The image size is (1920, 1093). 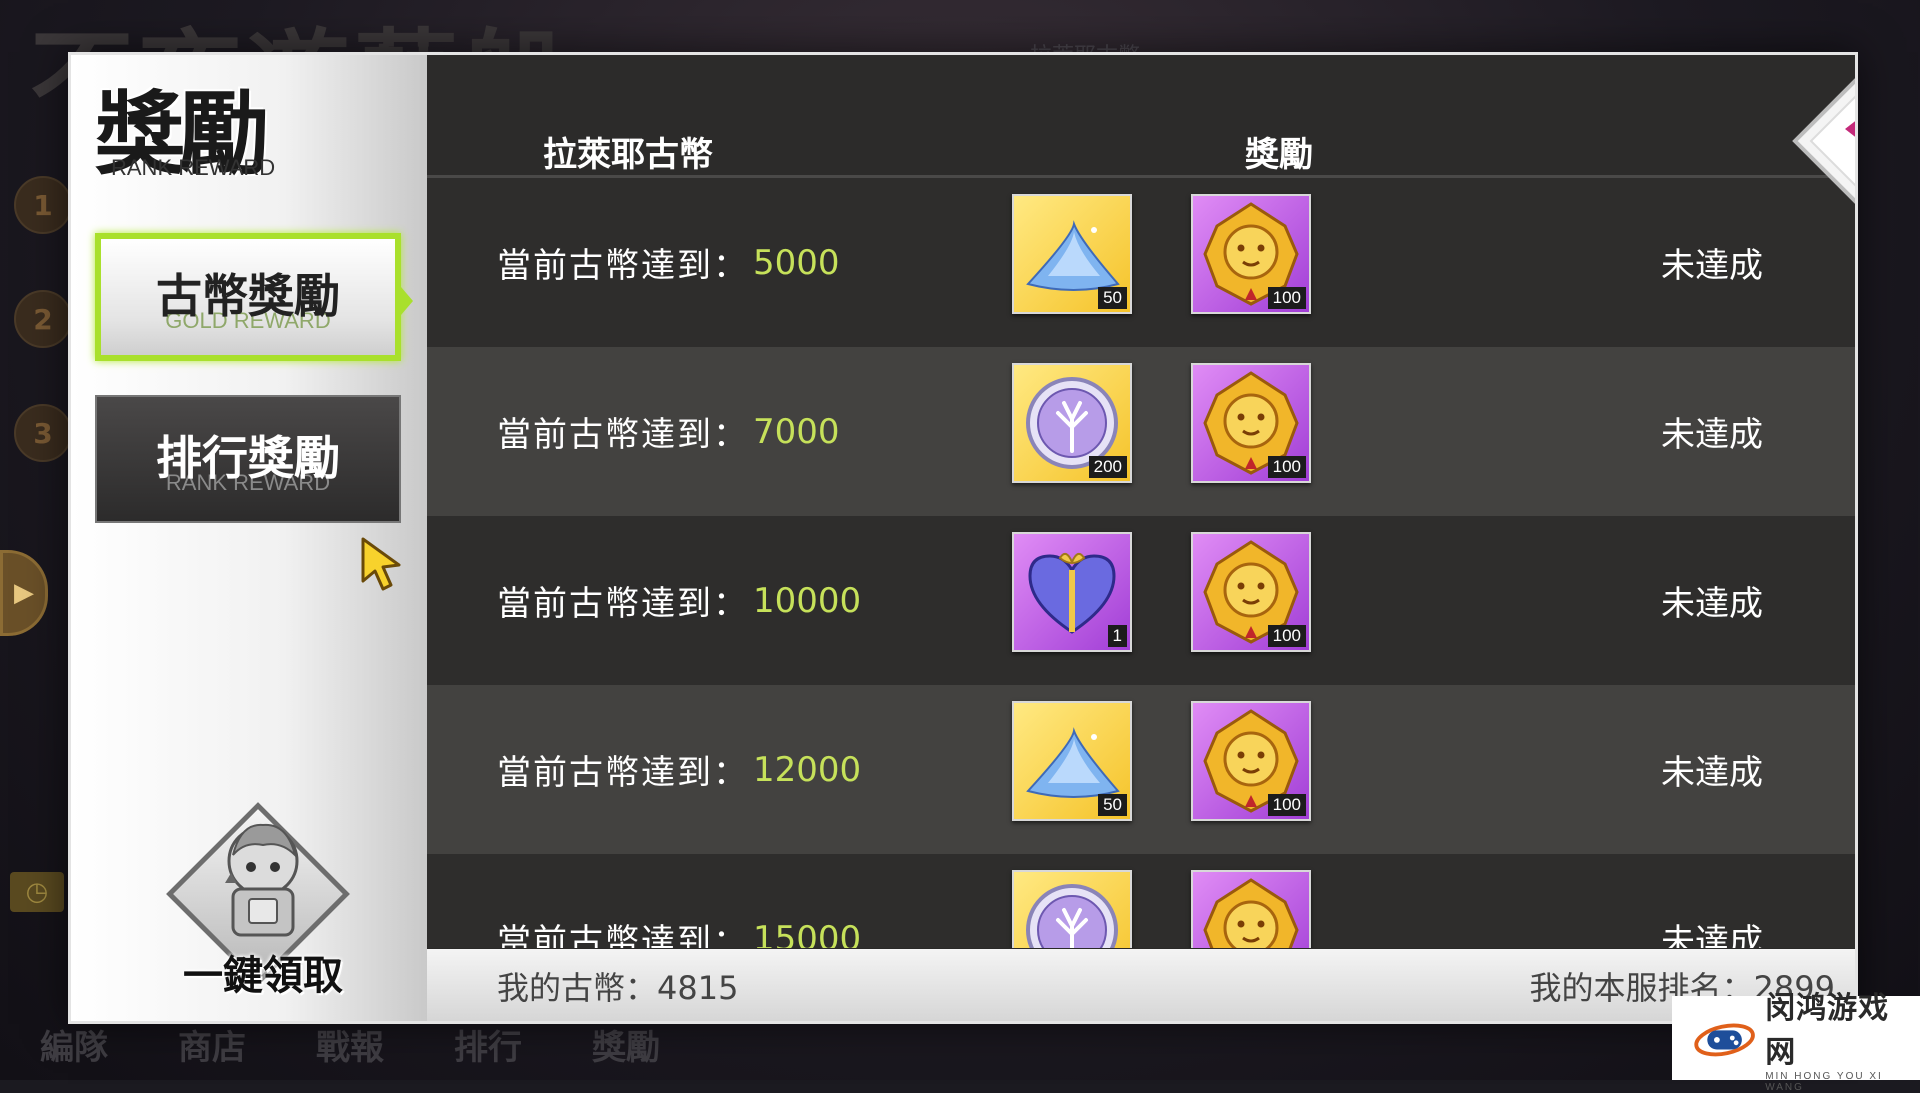 I want to click on claim-all-label: 一鍵領取, so click(x=263, y=976).